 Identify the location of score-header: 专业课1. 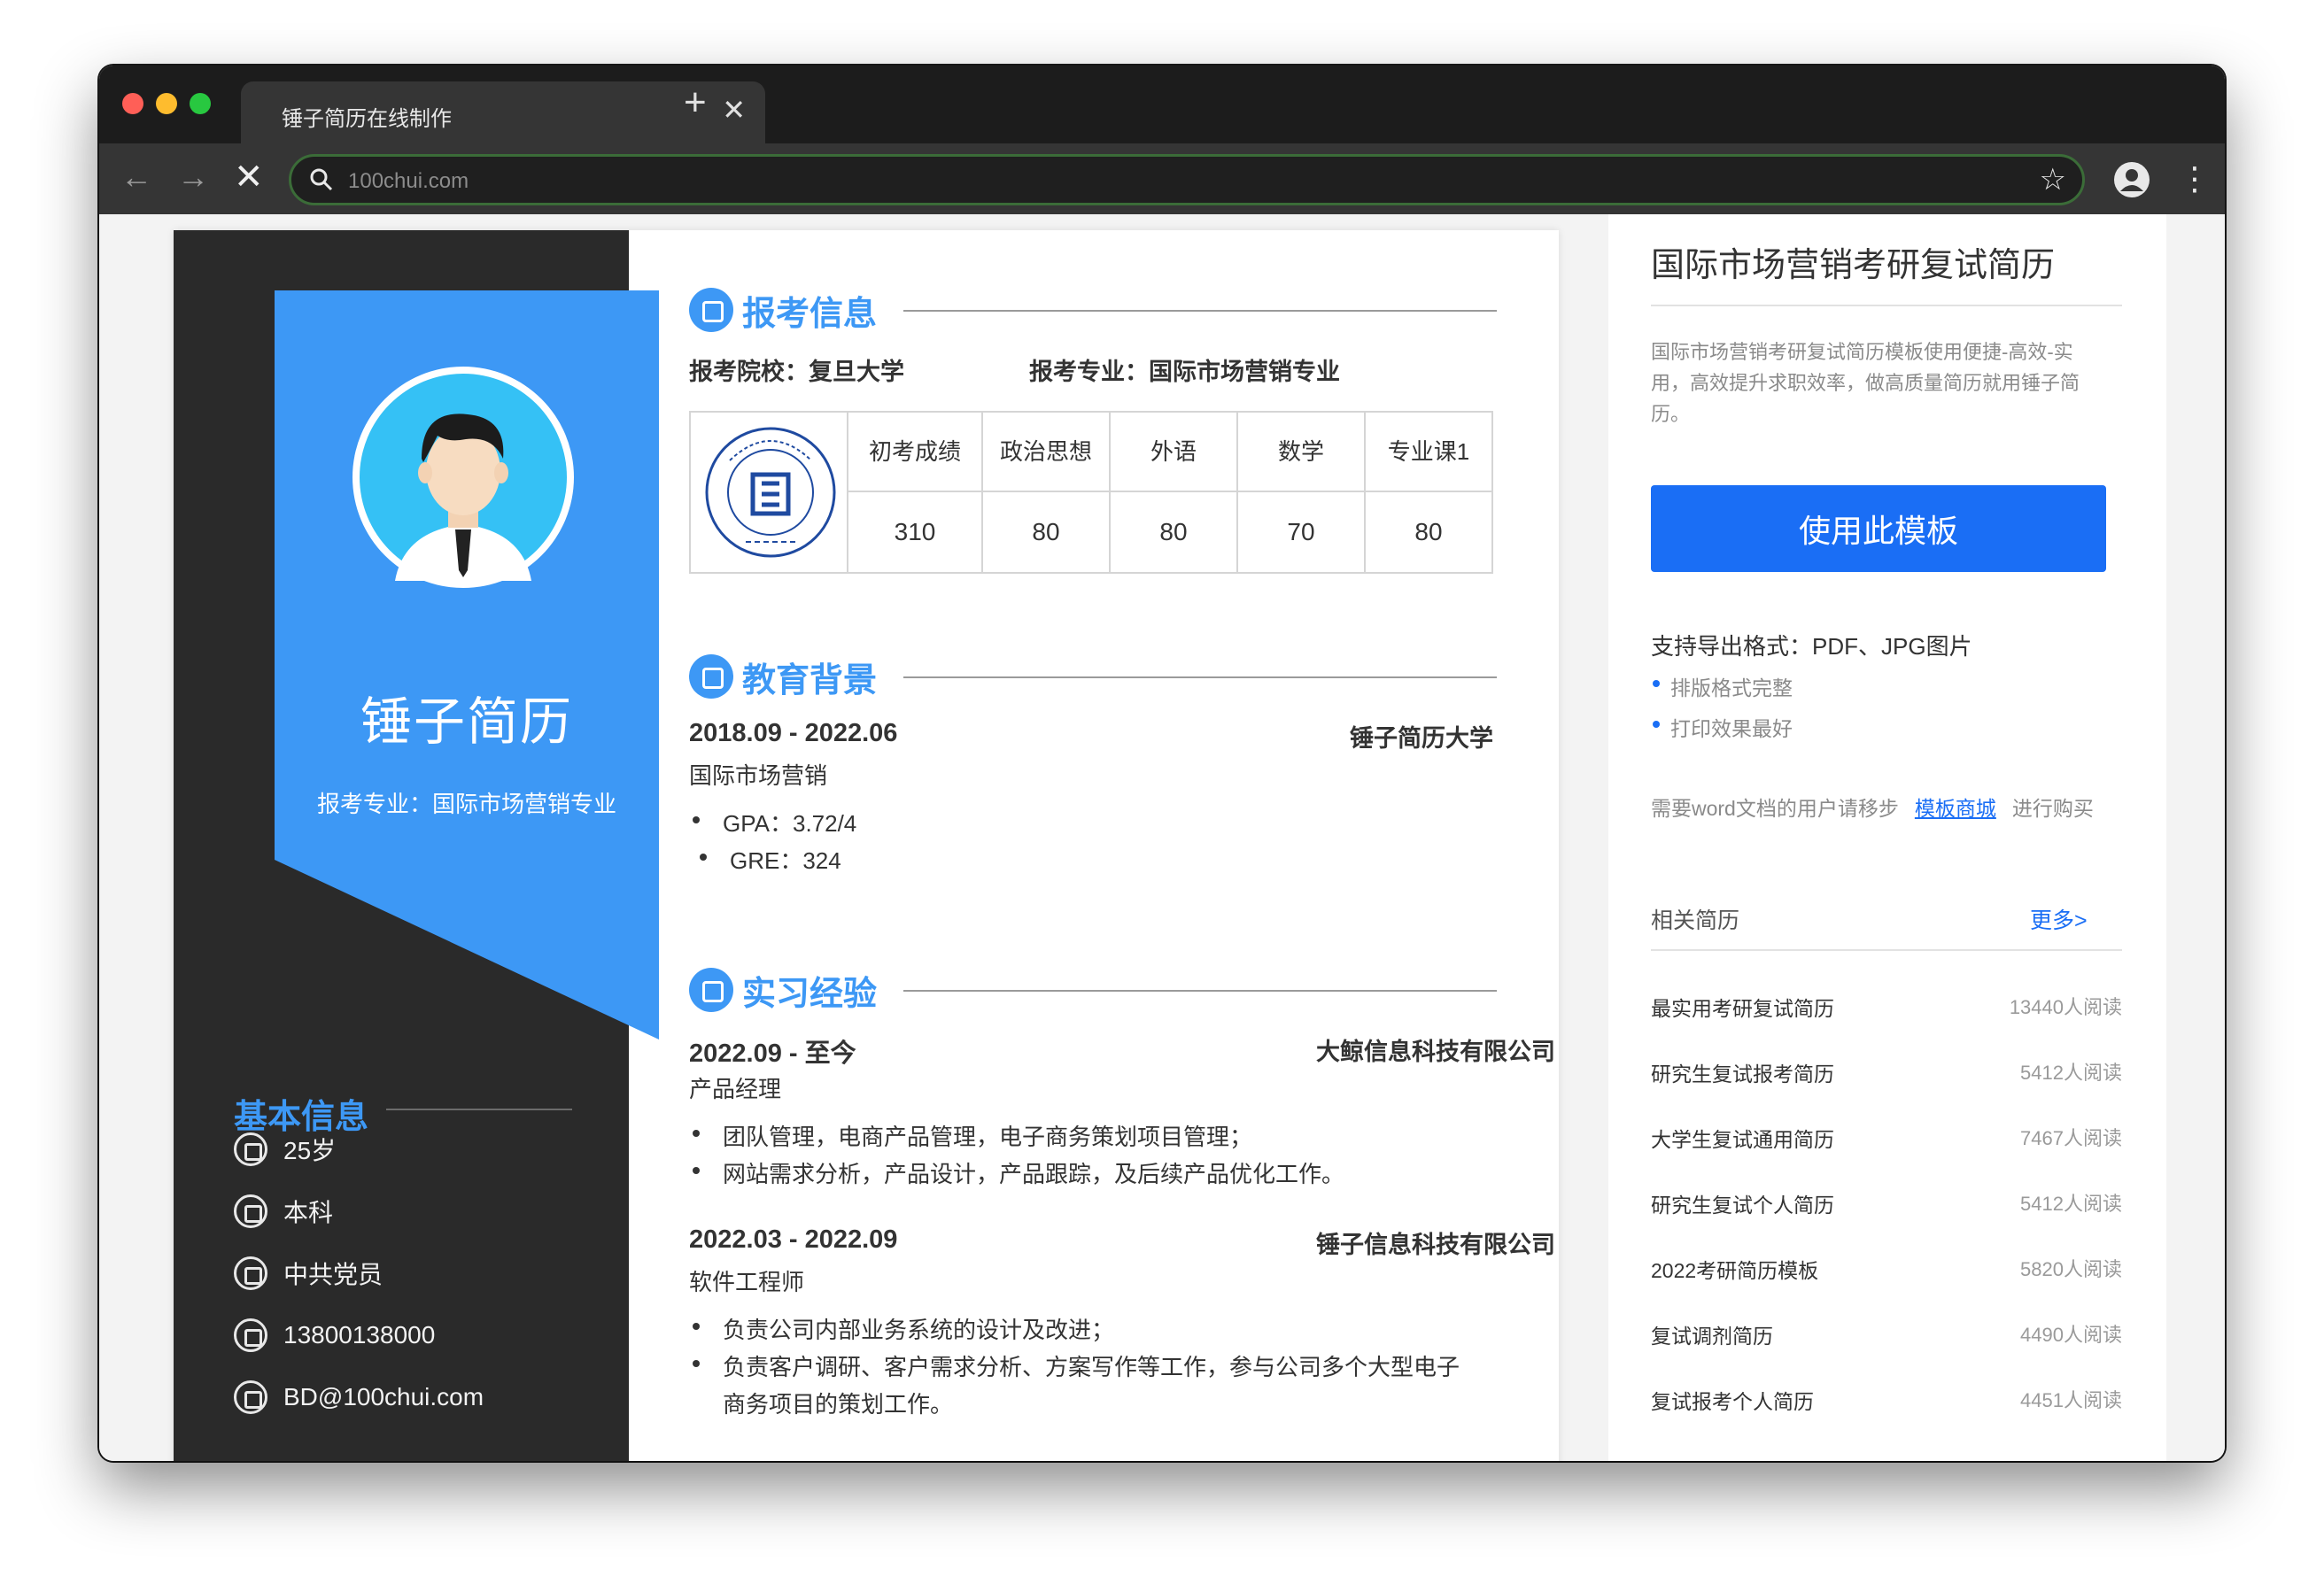
(1428, 452).